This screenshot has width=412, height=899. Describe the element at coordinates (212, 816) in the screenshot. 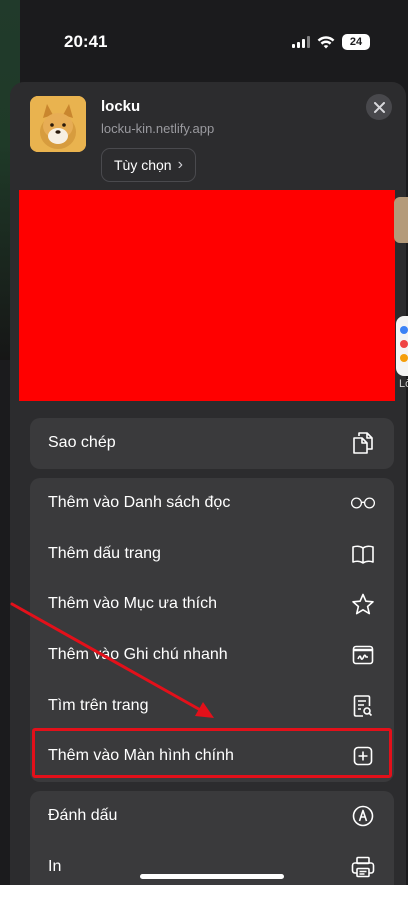

I see `action-markup: Đánh dấu` at that location.